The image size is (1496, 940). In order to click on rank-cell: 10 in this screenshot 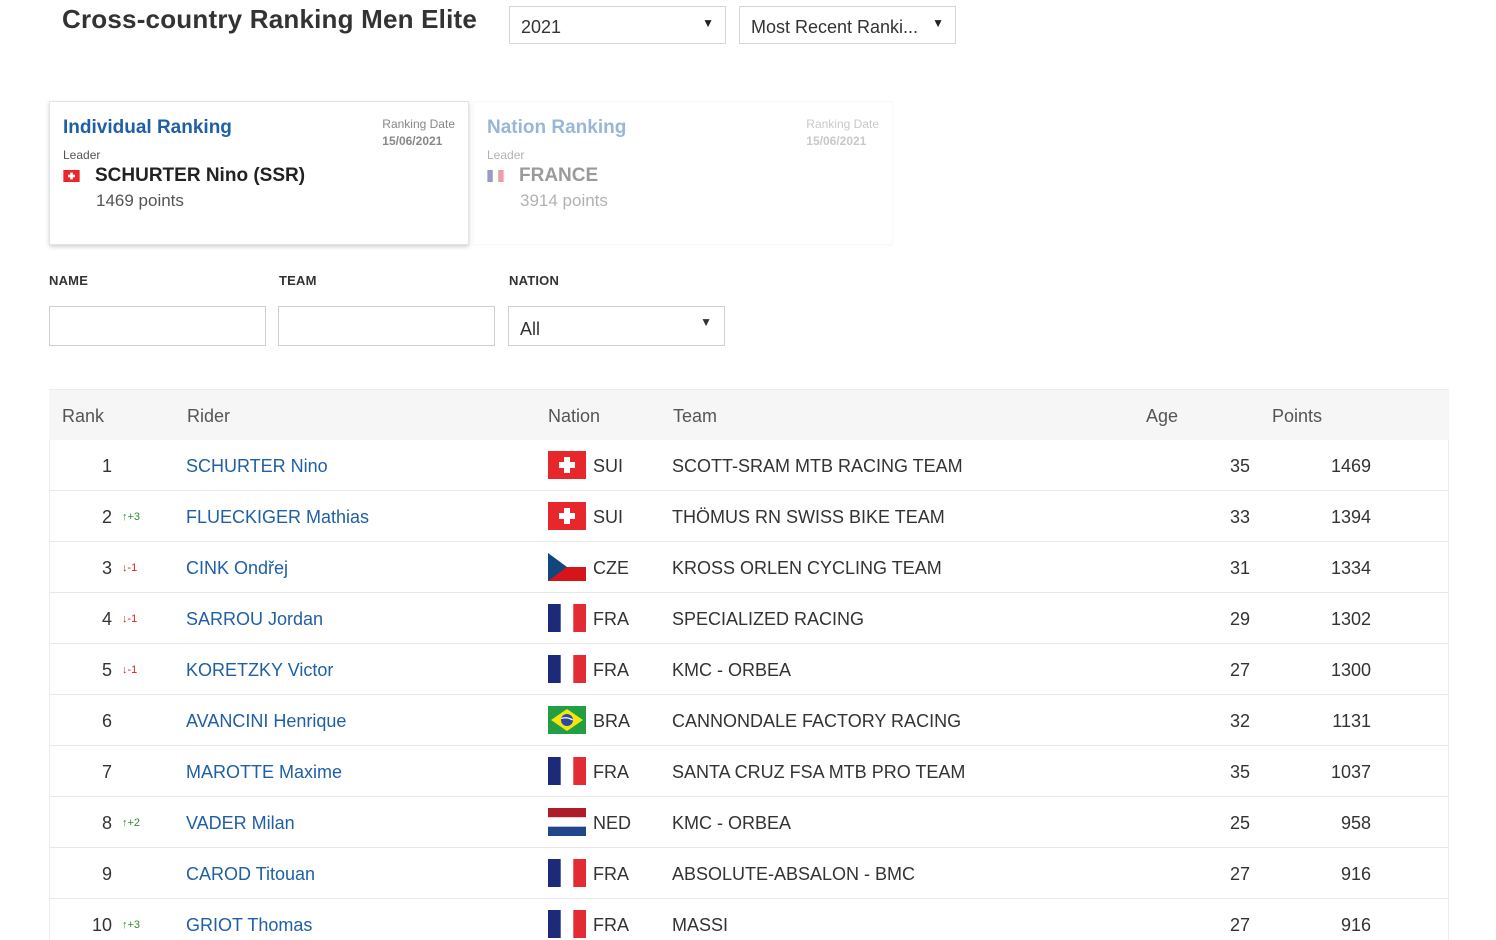, I will do `click(101, 925)`.